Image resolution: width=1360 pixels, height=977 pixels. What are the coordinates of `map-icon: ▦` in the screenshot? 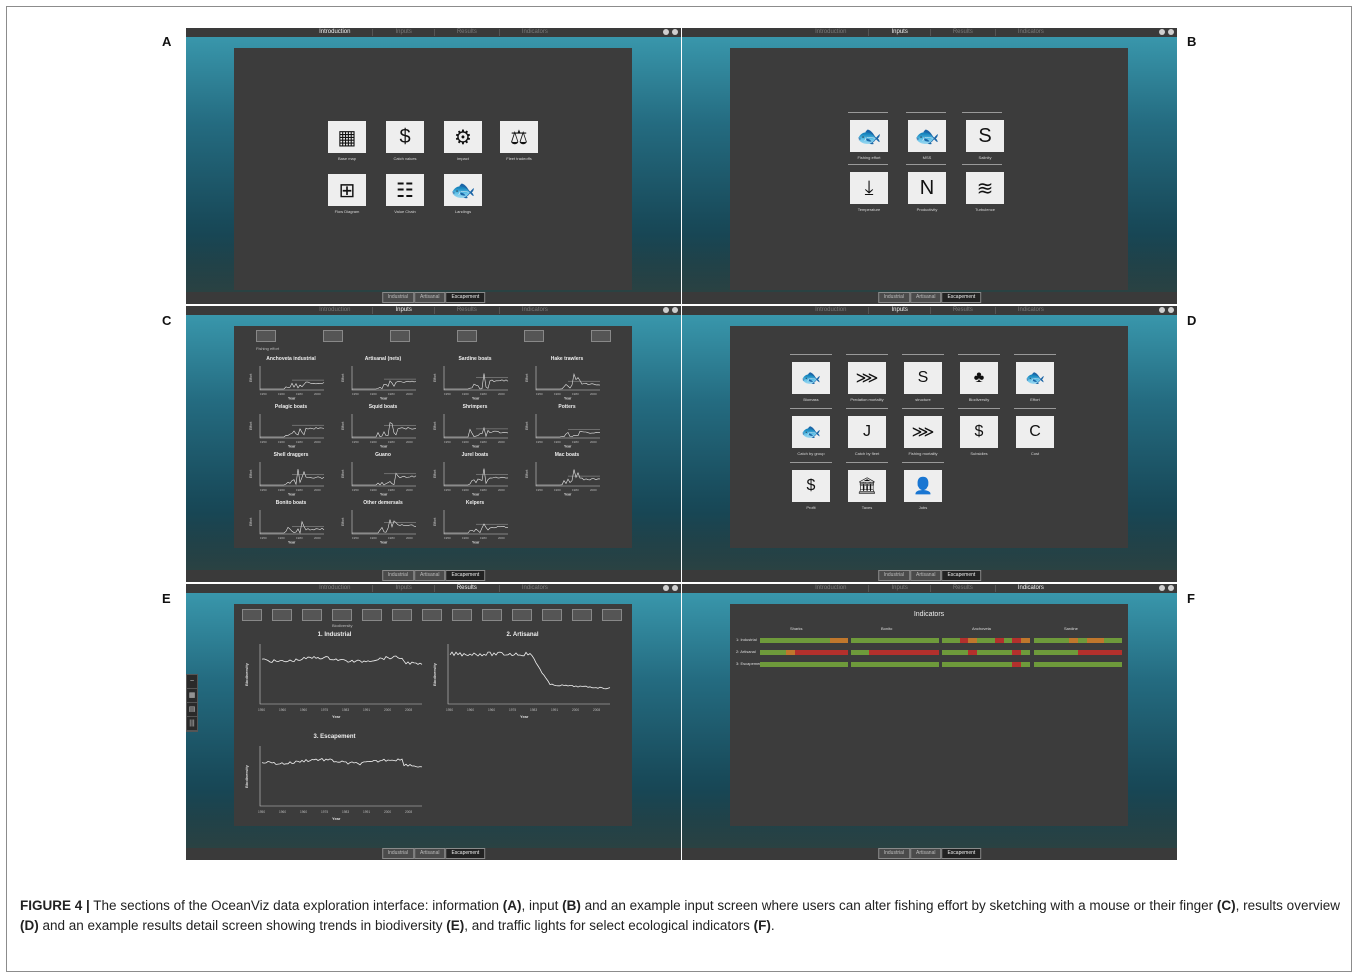 It's located at (192, 696).